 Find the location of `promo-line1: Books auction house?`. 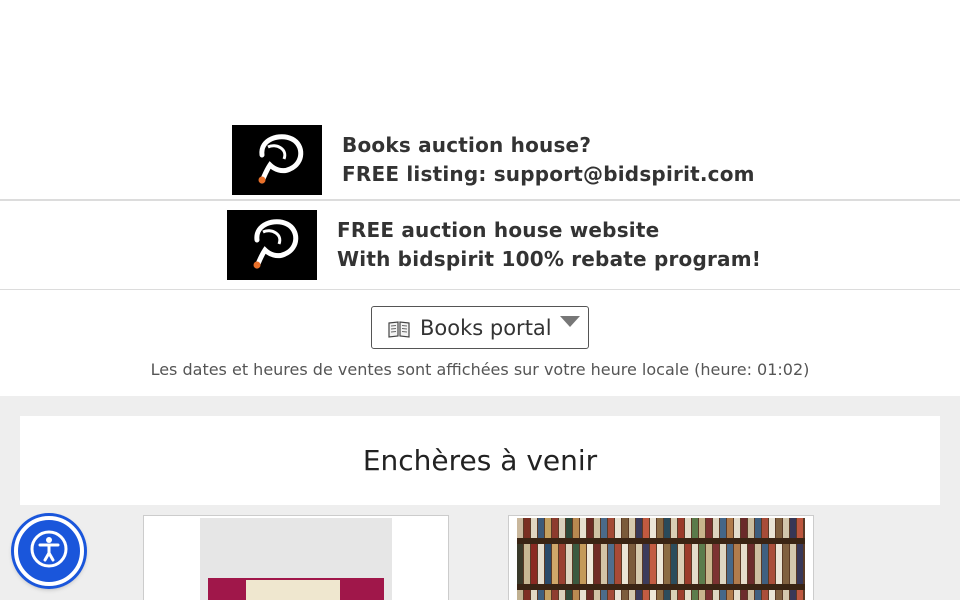

promo-line1: Books auction house? is located at coordinates (467, 145).